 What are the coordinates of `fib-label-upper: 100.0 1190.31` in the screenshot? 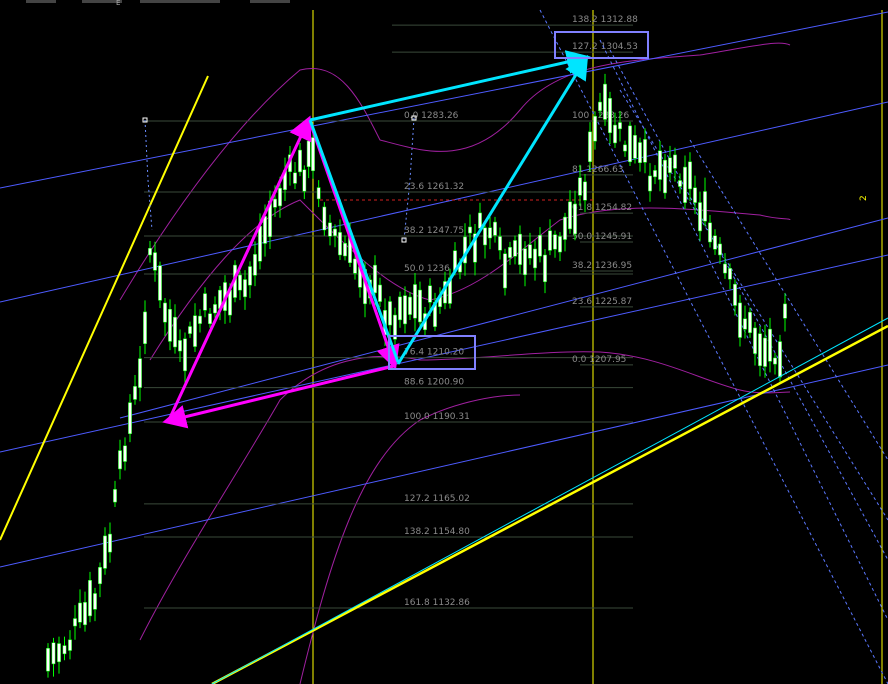 It's located at (437, 417).